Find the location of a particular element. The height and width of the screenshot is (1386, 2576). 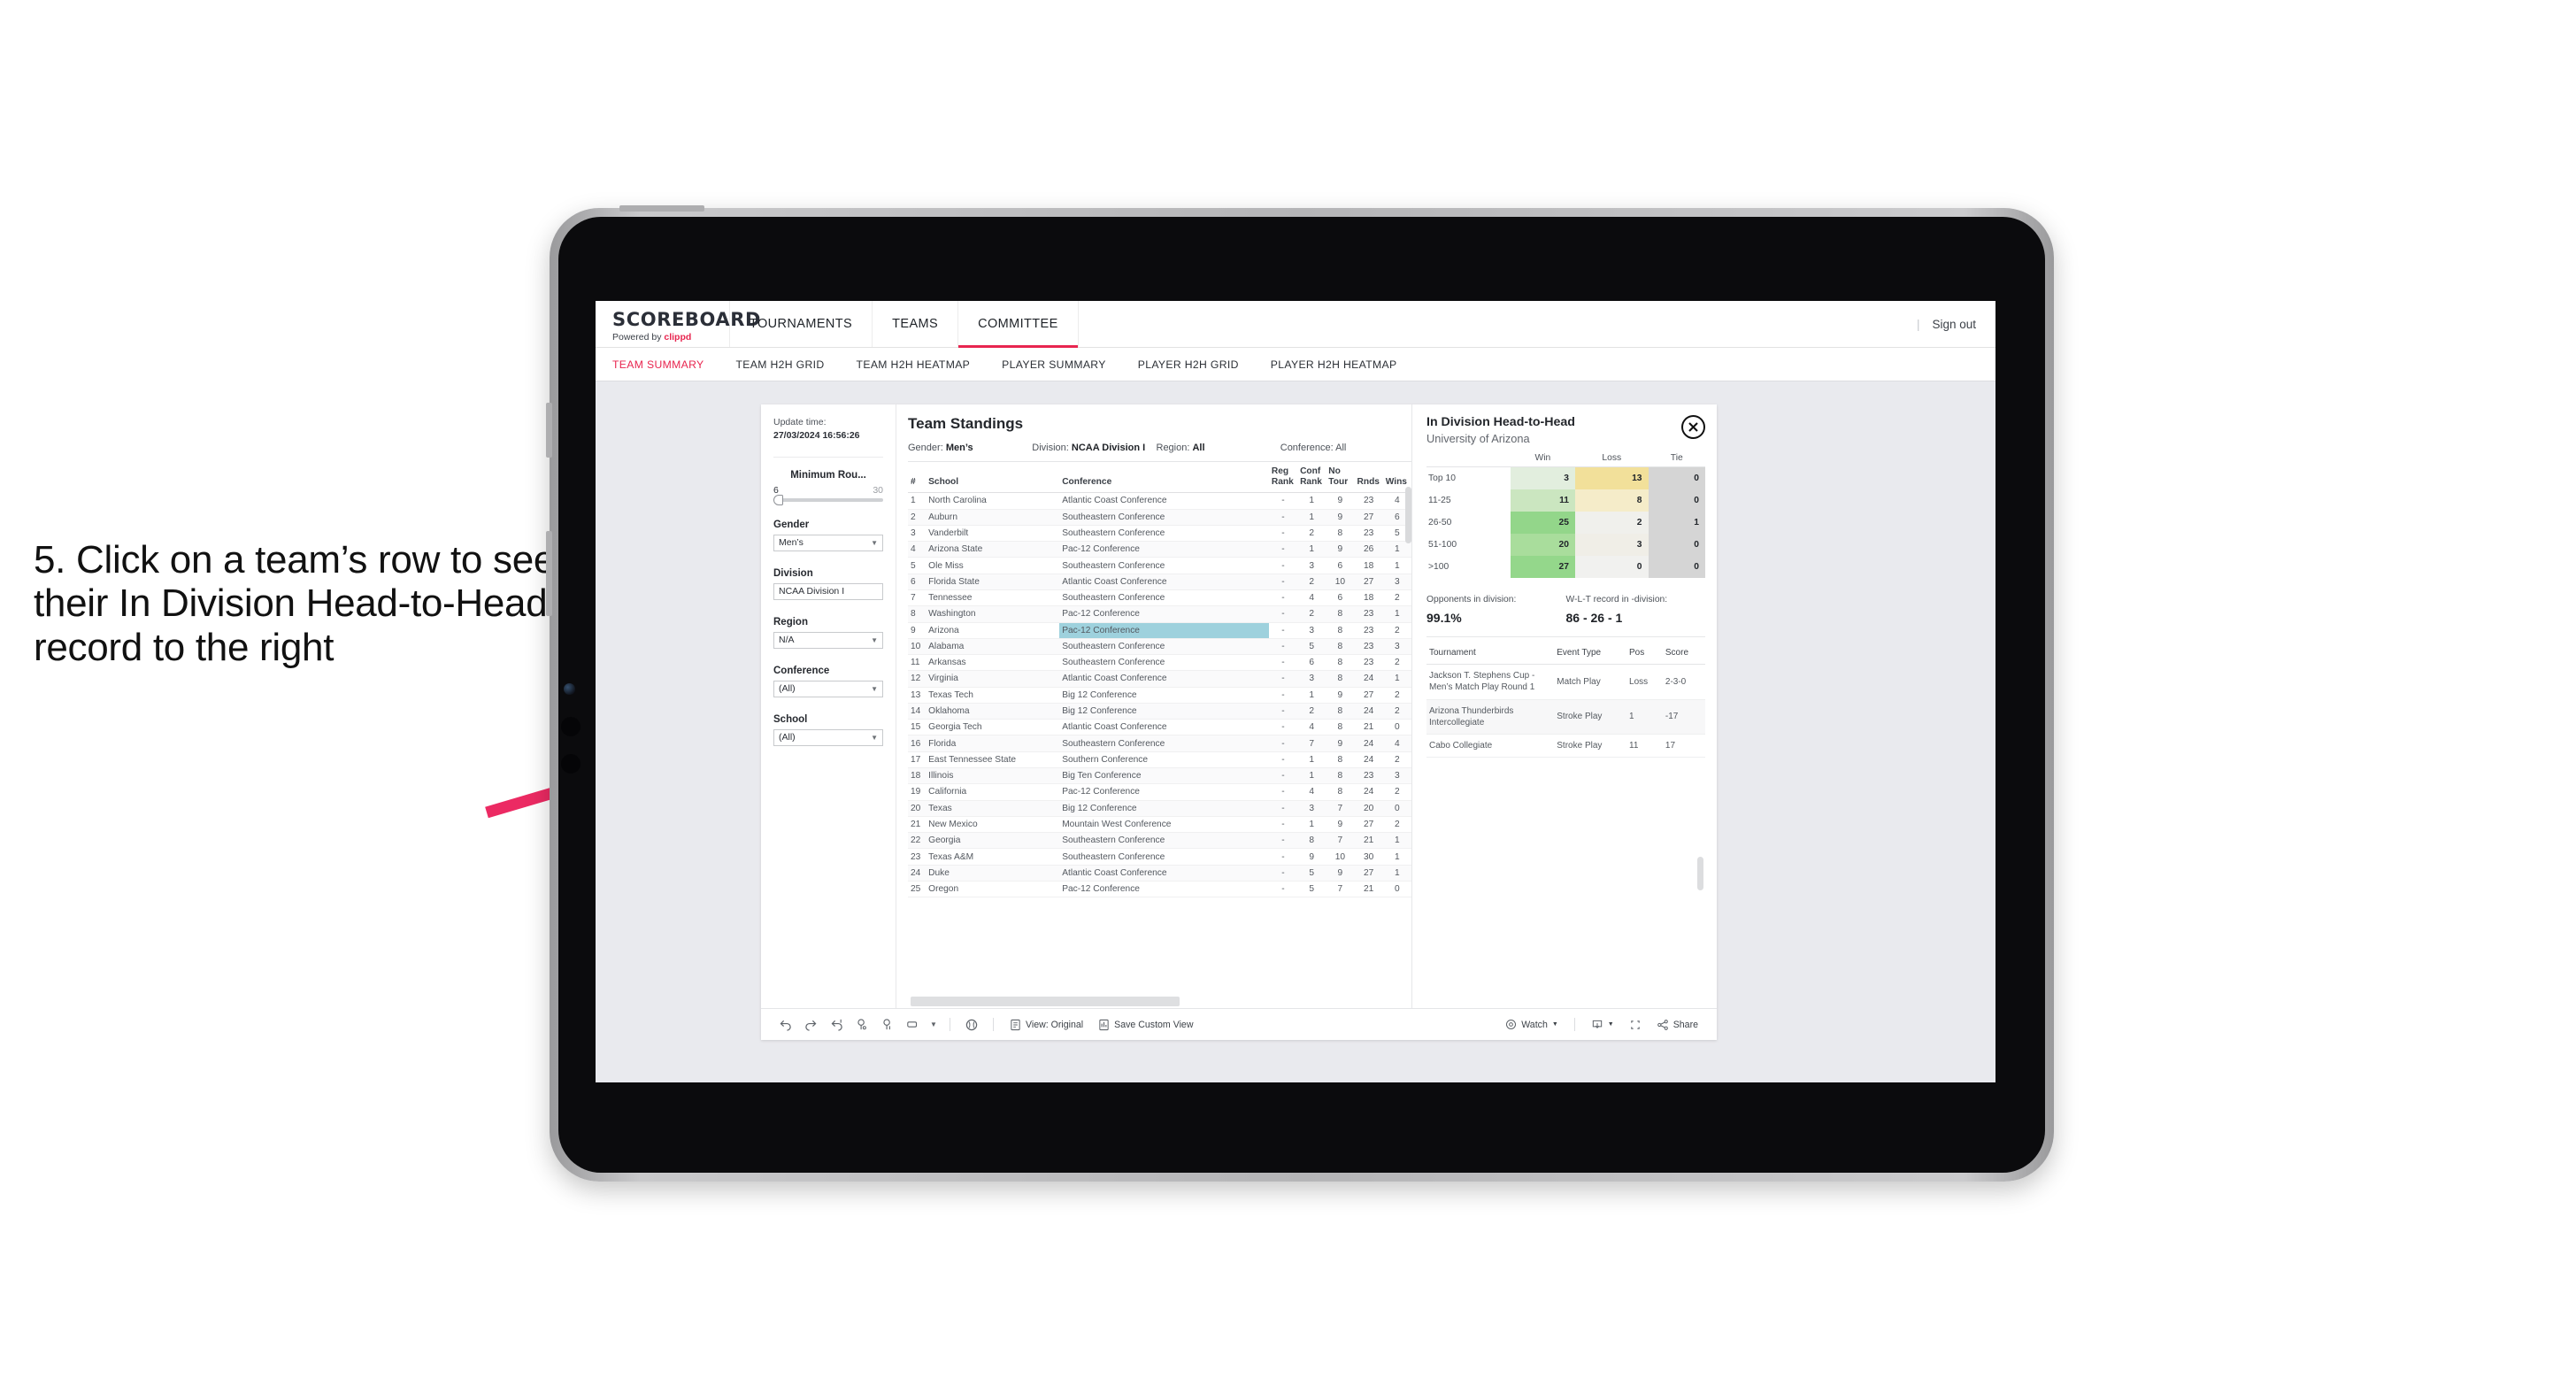

table-row: 8 Washington Pac-12 Conference -2 8 23 1 is located at coordinates (1159, 614).